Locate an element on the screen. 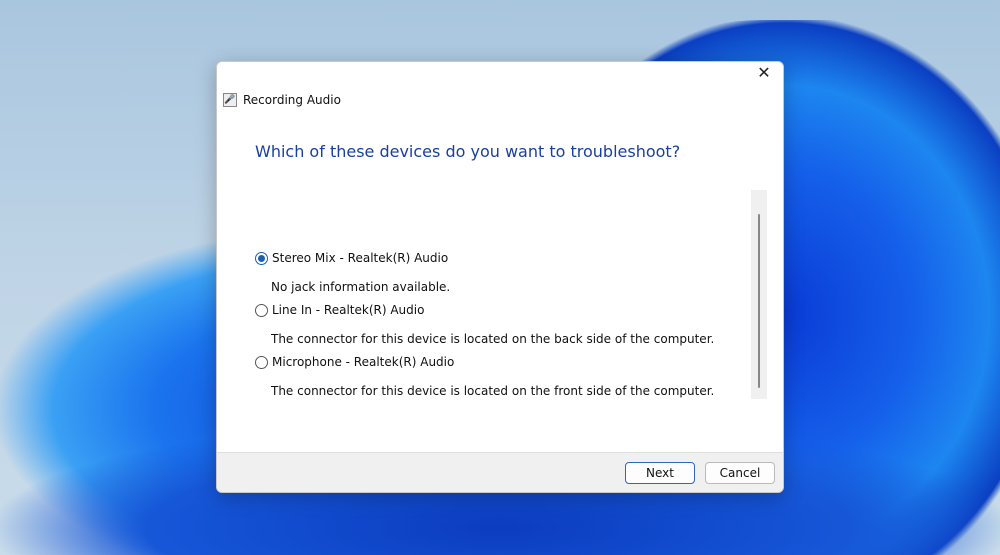 Image resolution: width=1000 pixels, height=555 pixels. option-stereo-mix: Stereo Mix - Realtek(R) Audio is located at coordinates (351, 258).